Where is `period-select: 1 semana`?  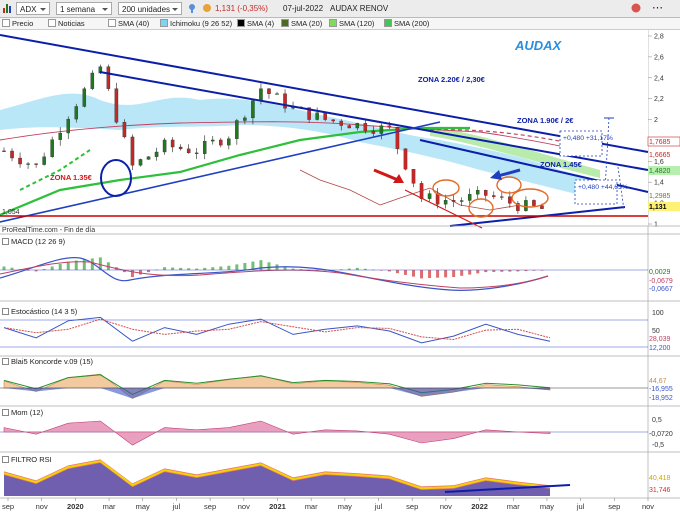 period-select: 1 semana is located at coordinates (84, 8).